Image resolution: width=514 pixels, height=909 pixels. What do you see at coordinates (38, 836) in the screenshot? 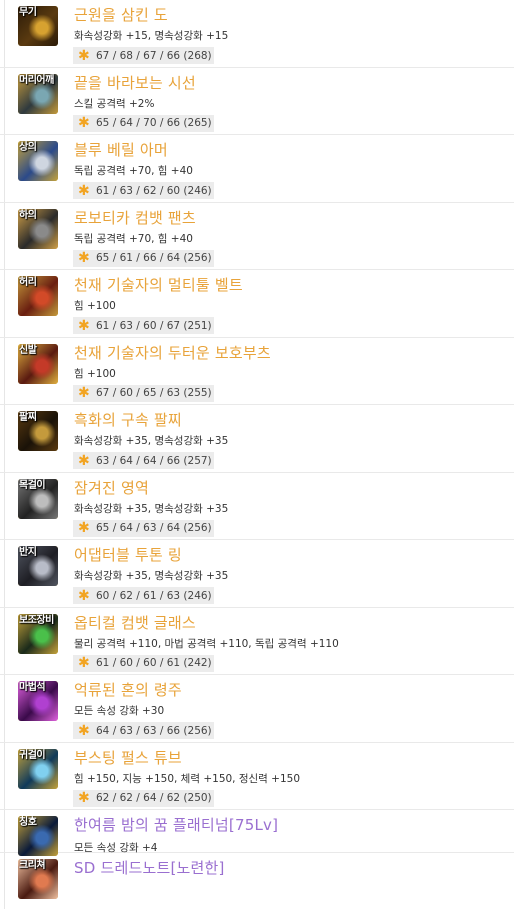
I see `title-icon: 칭호` at bounding box center [38, 836].